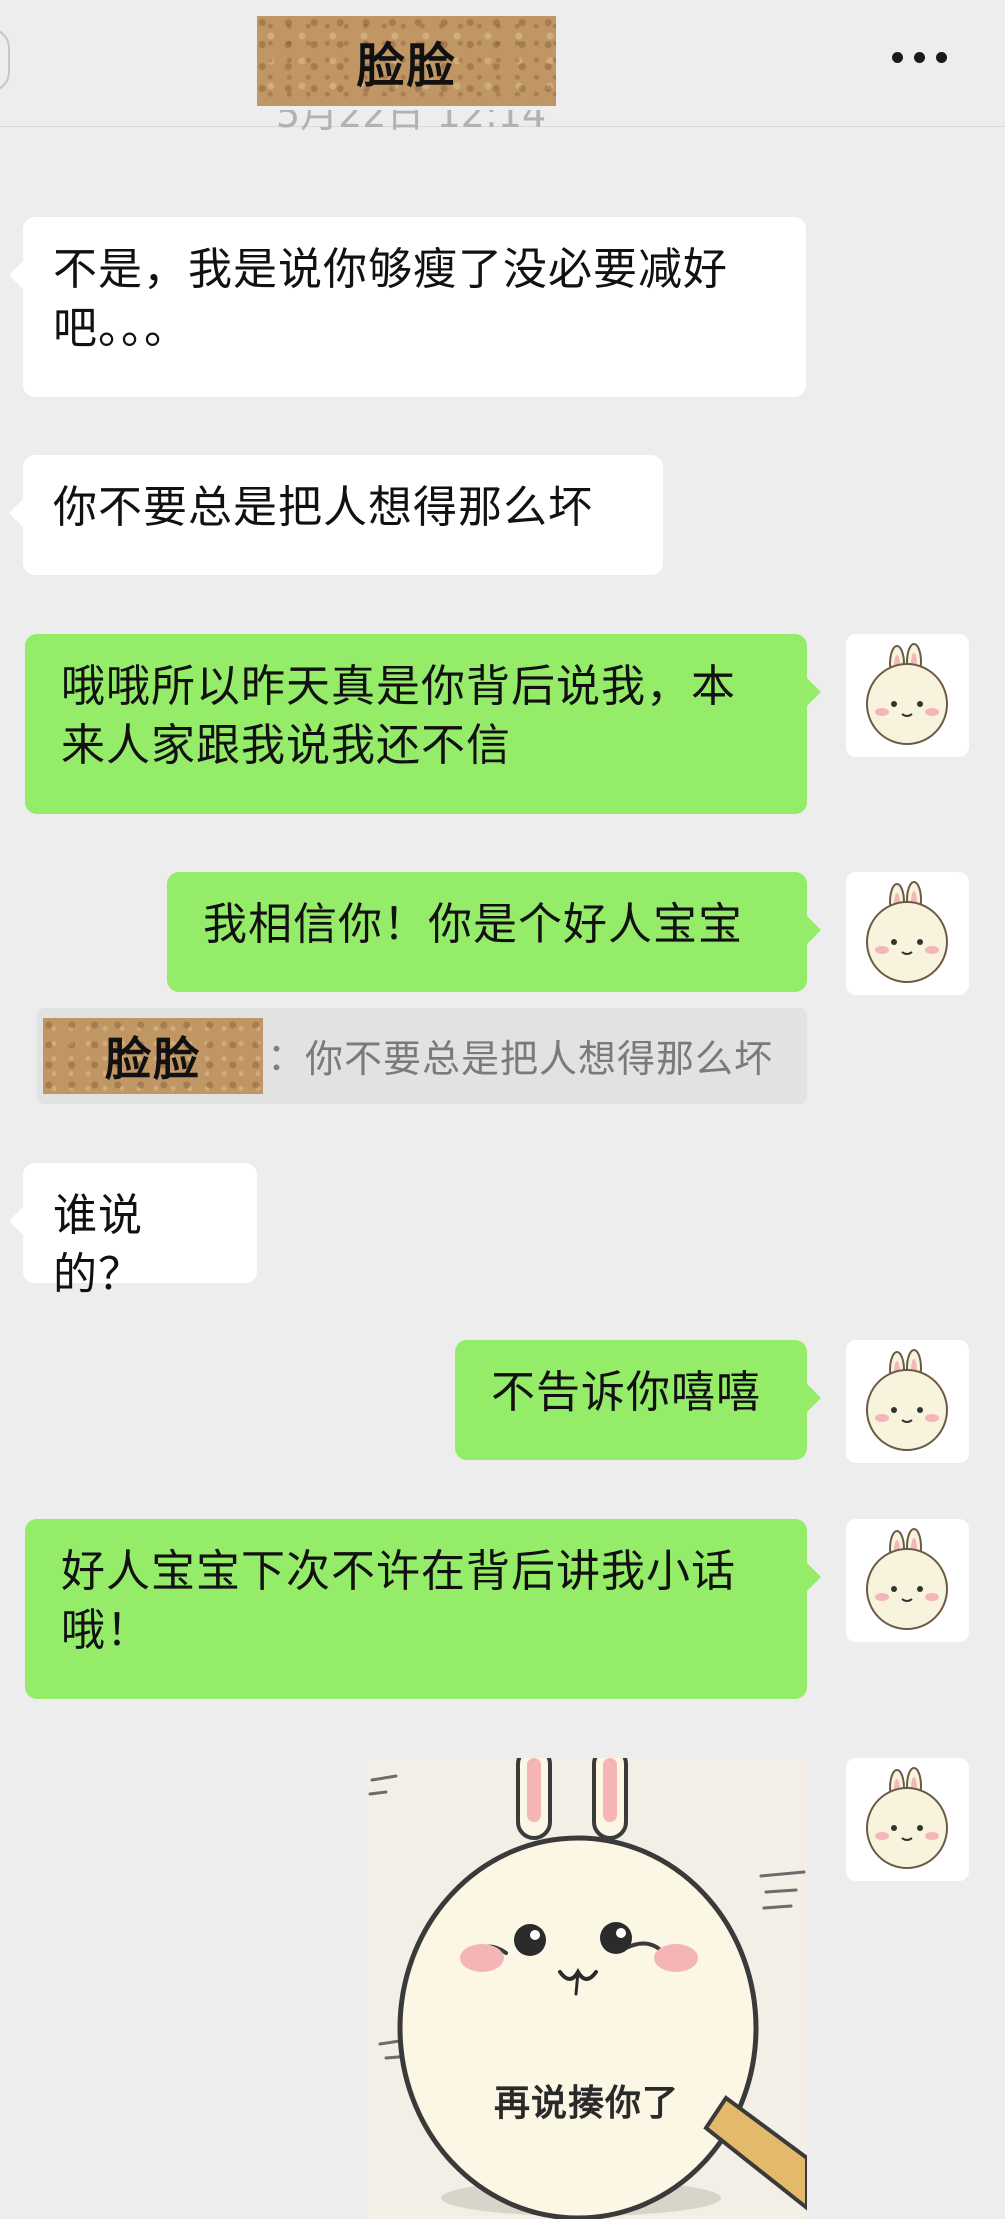 This screenshot has width=1005, height=2219. Describe the element at coordinates (411, 123) in the screenshot. I see `timestamp: 5月22日 12:14` at that location.